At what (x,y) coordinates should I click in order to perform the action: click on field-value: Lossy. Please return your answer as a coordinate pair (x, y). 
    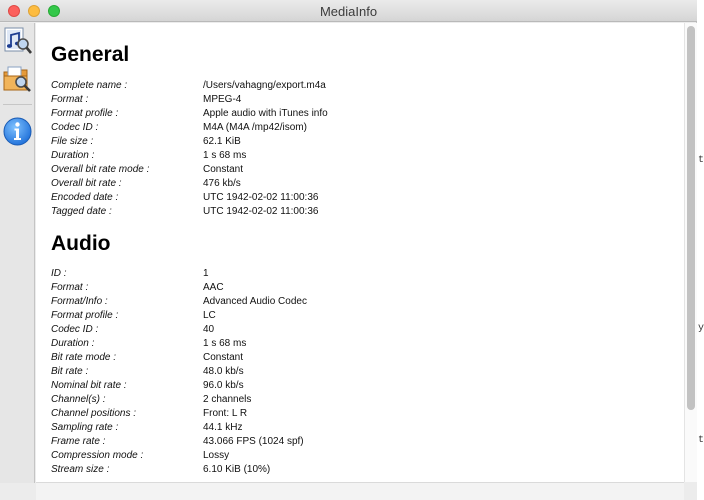
    Looking at the image, I should click on (216, 455).